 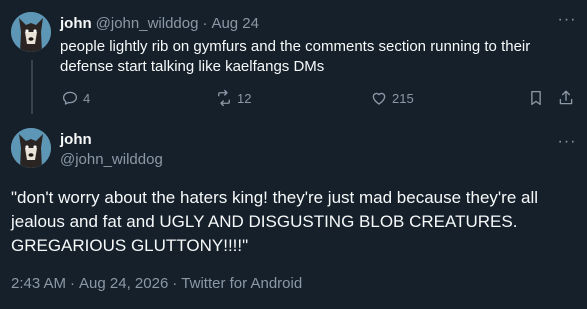 What do you see at coordinates (87, 98) in the screenshot?
I see `reply-count: 4` at bounding box center [87, 98].